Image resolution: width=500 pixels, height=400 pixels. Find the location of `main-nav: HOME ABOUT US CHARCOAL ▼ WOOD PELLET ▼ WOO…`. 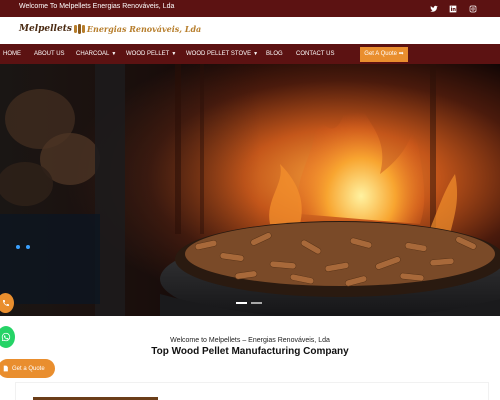

main-nav: HOME ABOUT US CHARCOAL ▼ WOOD PELLET ▼ WOO… is located at coordinates (250, 54).